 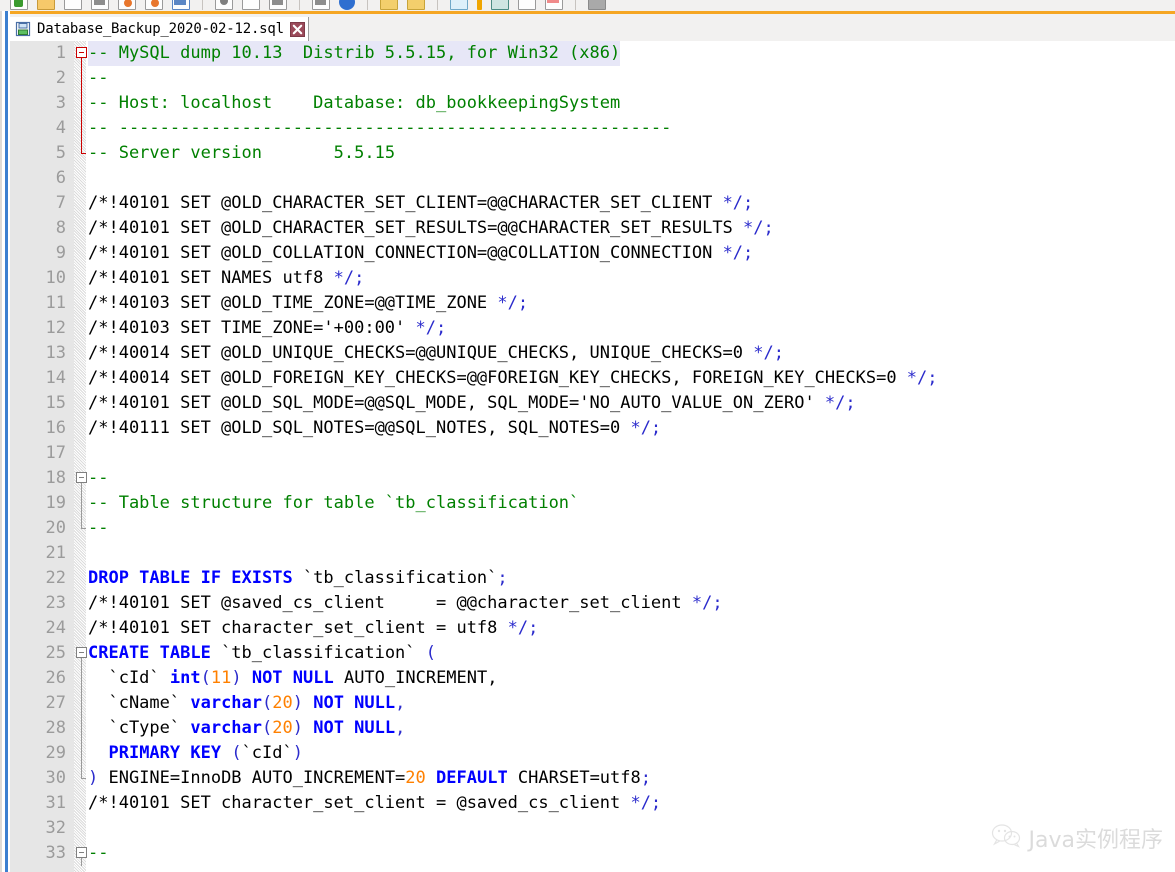 What do you see at coordinates (278, 5) in the screenshot?
I see `paste-icon` at bounding box center [278, 5].